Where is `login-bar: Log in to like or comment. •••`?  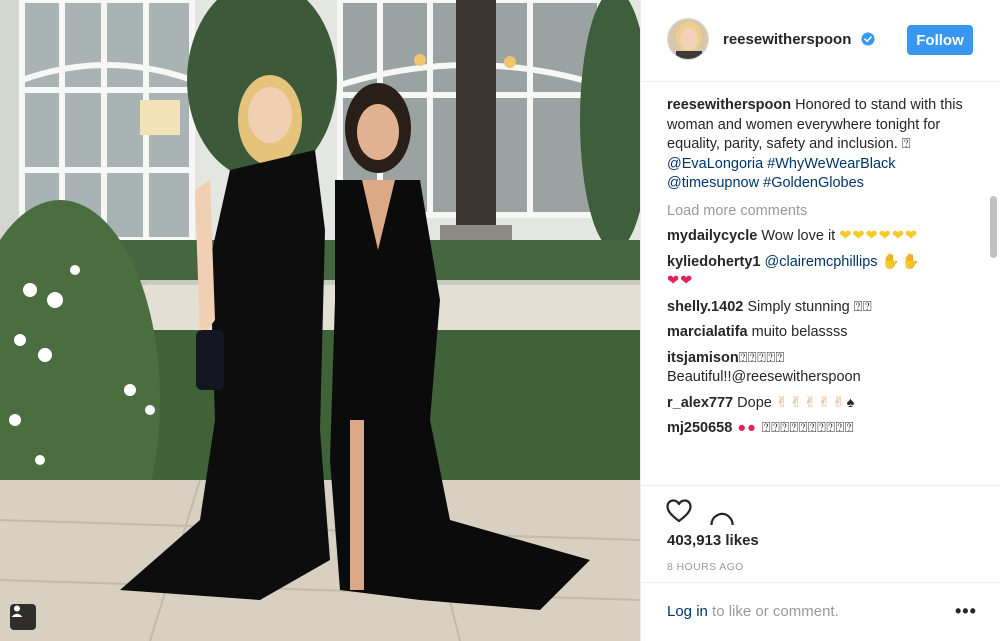
login-bar: Log in to like or comment. ••• is located at coordinates (820, 611).